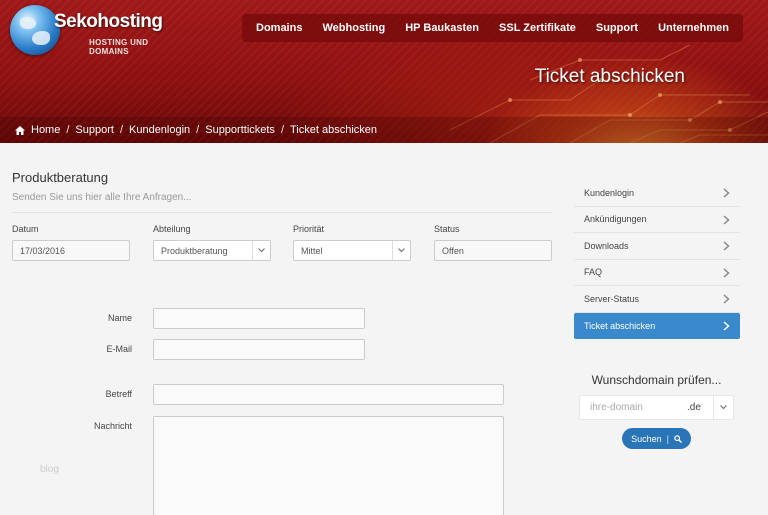  I want to click on sidebar-item-server-status: Server-Status, so click(657, 299).